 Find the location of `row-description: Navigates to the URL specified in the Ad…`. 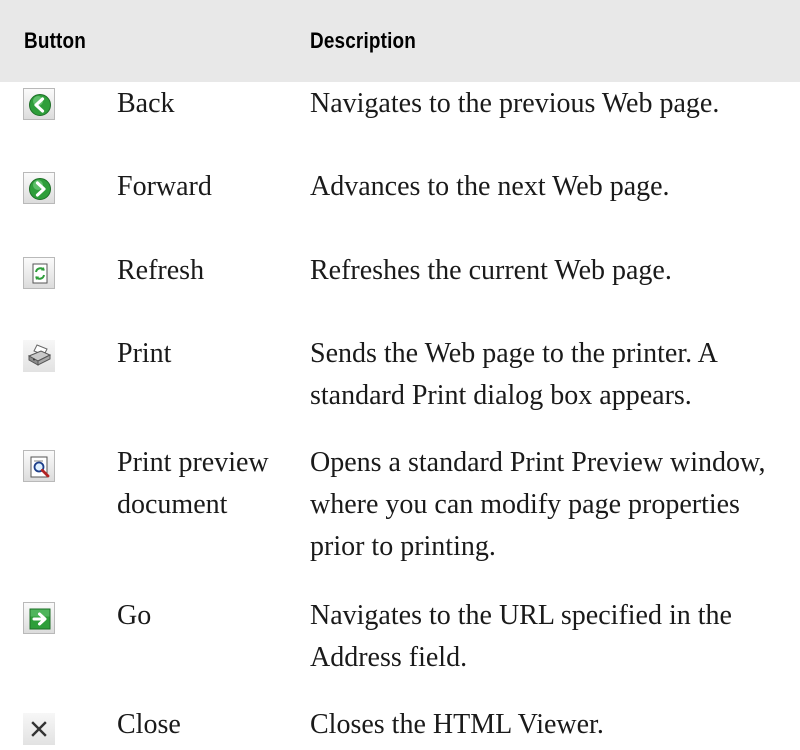

row-description: Navigates to the URL specified in the Ad… is located at coordinates (521, 636).